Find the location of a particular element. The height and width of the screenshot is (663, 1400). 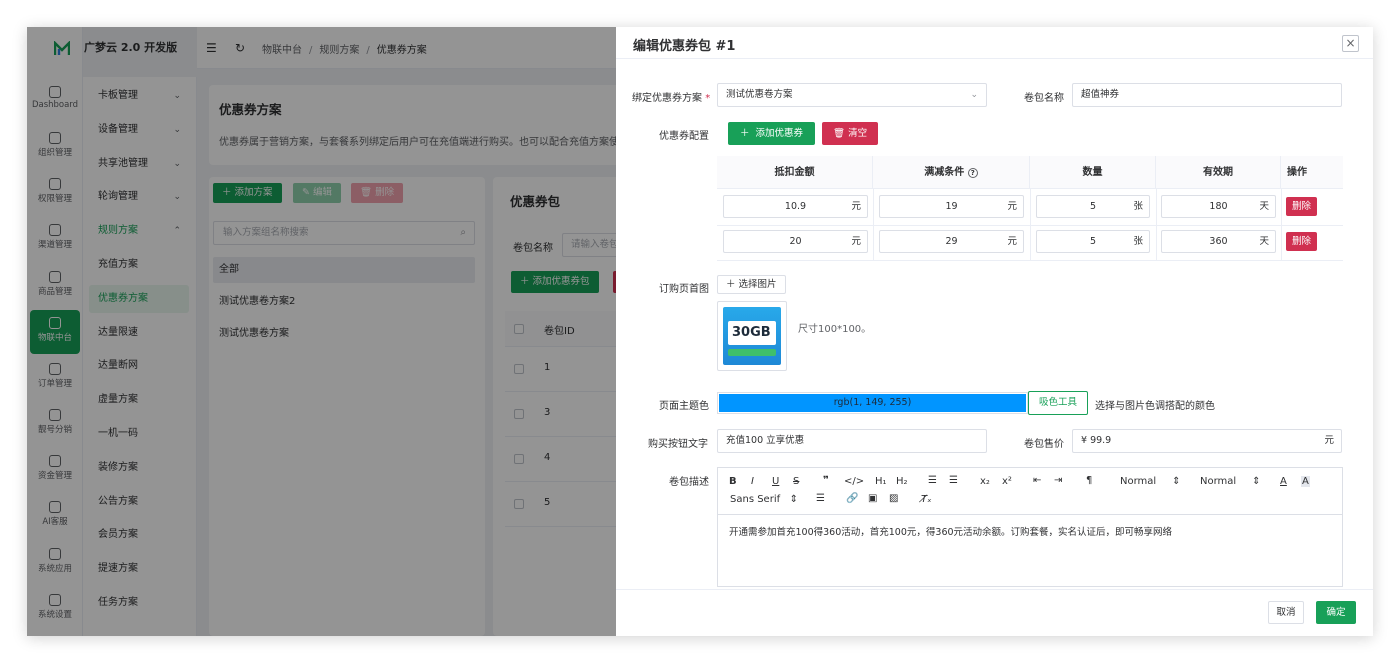

cover-image-thumbnail: 30GB is located at coordinates (752, 336).